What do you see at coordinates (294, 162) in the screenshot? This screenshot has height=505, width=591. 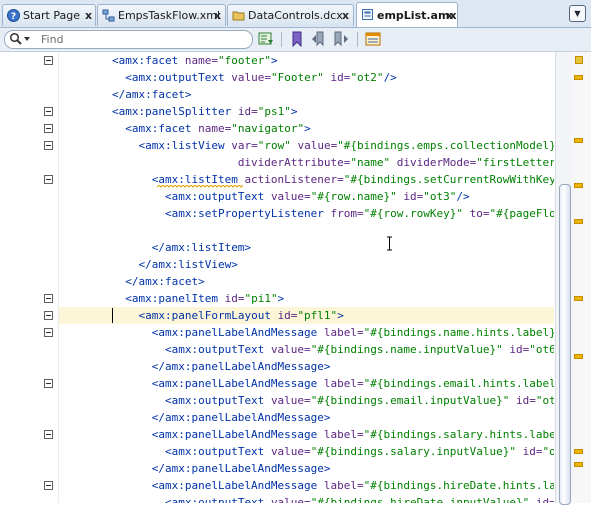 I see `code-token: dividerAttribute=` at bounding box center [294, 162].